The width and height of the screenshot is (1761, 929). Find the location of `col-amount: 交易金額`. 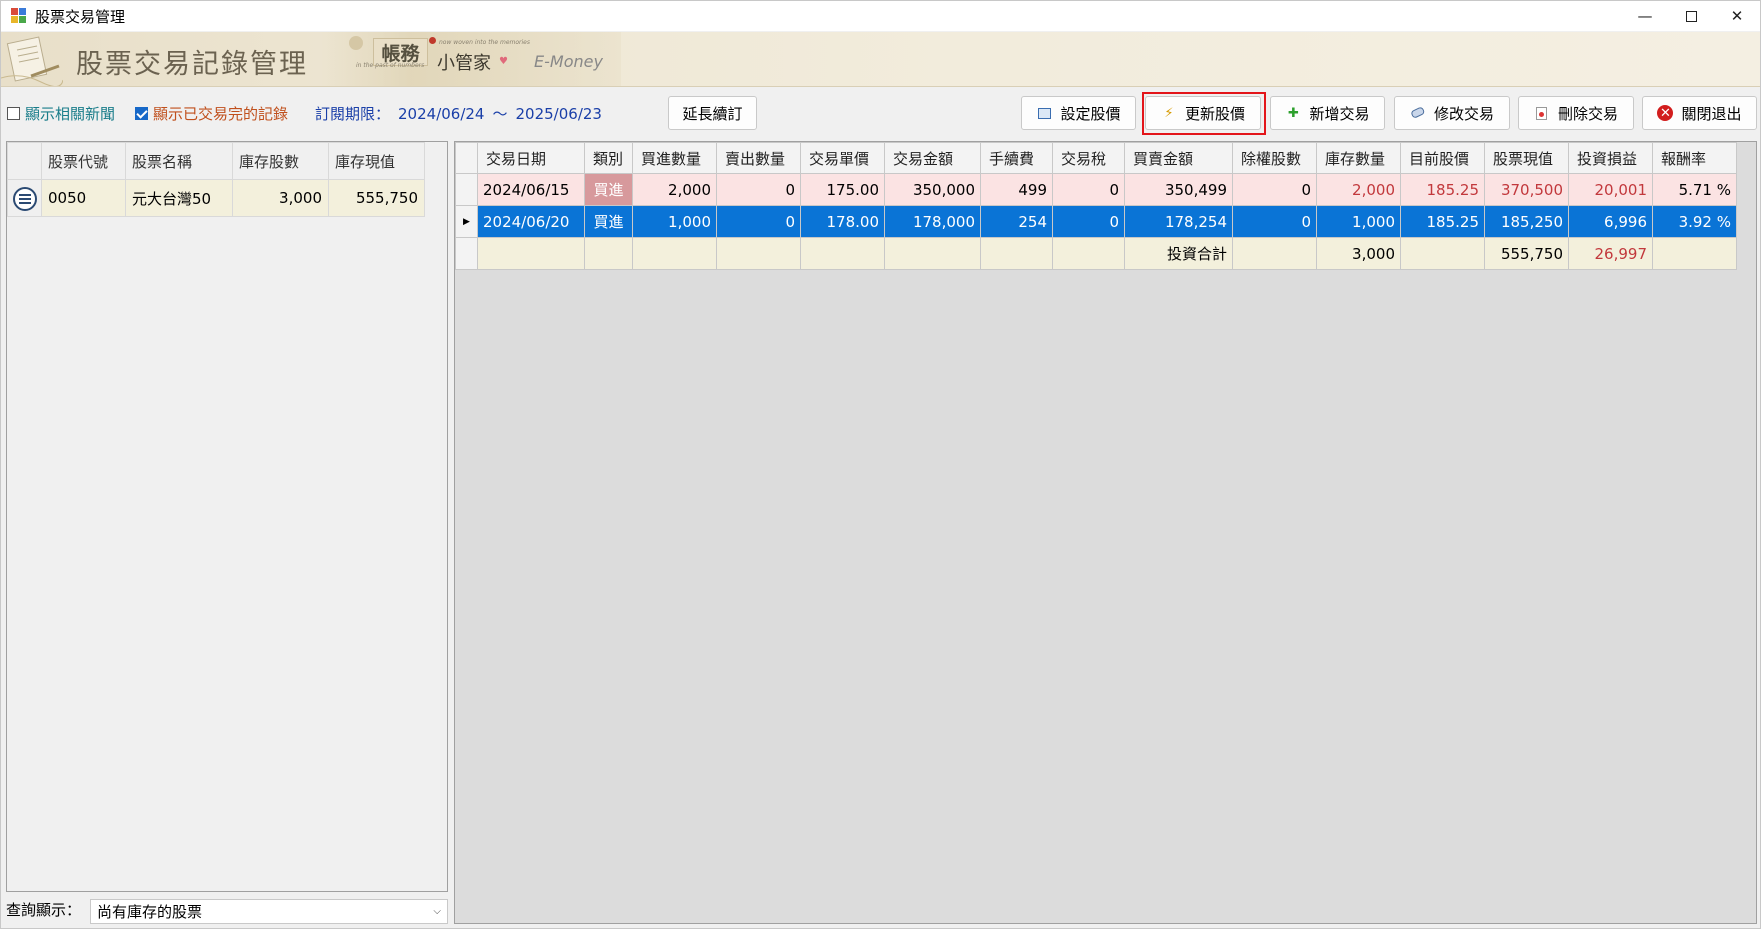

col-amount: 交易金額 is located at coordinates (932, 158).